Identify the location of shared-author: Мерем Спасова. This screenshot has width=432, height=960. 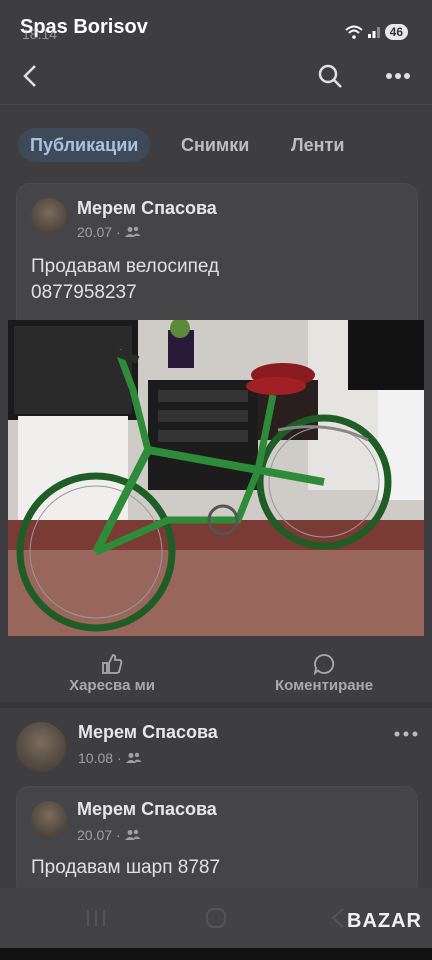
(147, 809).